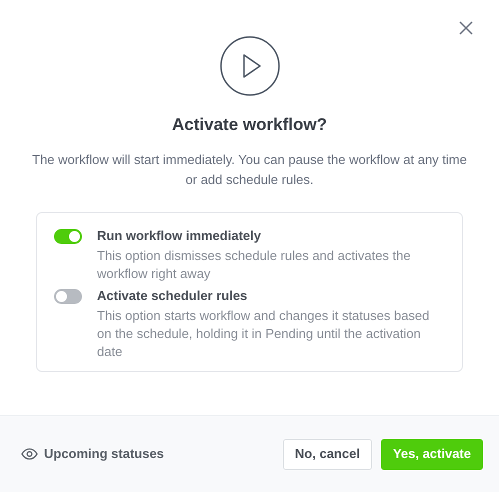 Image resolution: width=499 pixels, height=492 pixels. Describe the element at coordinates (249, 169) in the screenshot. I see `dialog-description: The workflow will start immediately. You can pause the workflow at any time or add schedule rules.` at that location.